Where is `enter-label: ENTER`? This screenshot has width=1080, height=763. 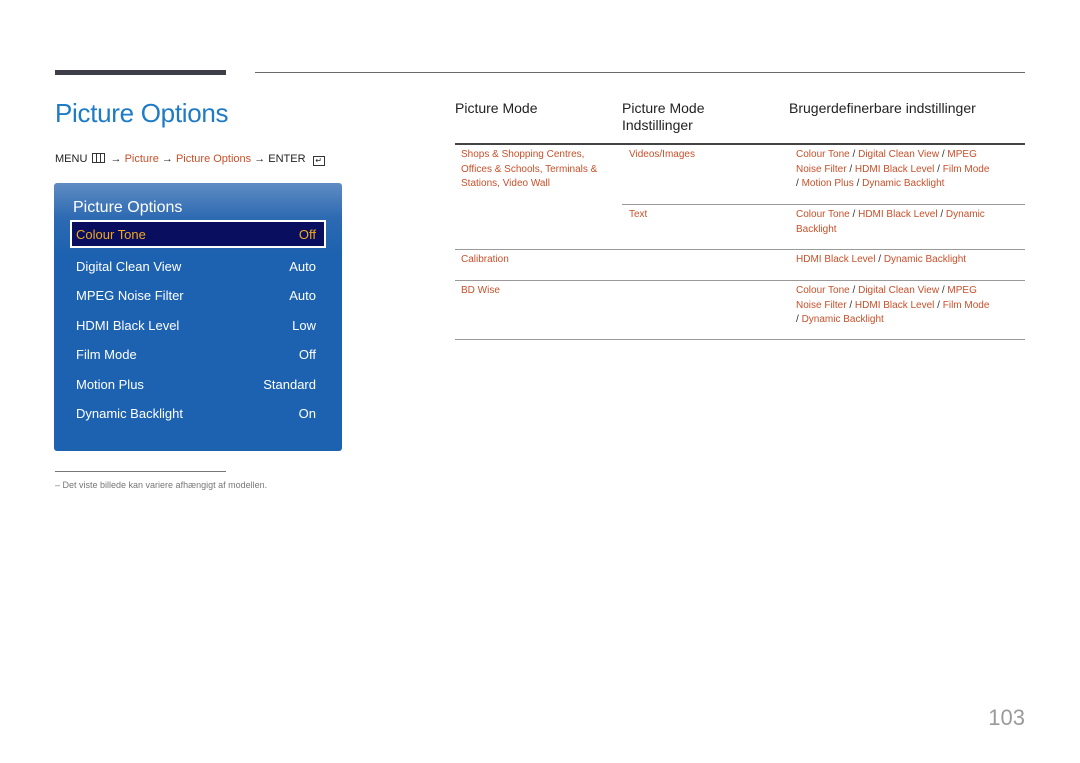
enter-label: ENTER is located at coordinates (287, 159).